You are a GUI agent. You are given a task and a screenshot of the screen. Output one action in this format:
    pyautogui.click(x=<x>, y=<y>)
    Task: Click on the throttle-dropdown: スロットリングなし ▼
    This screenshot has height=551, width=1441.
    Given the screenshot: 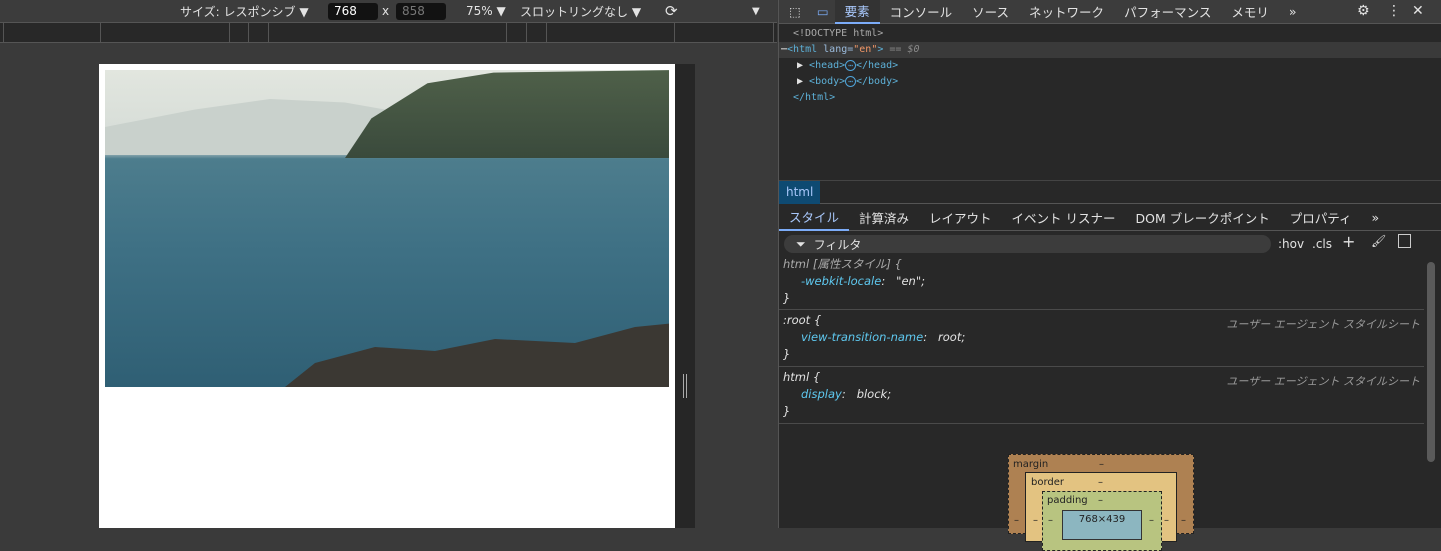 What is the action you would take?
    pyautogui.click(x=580, y=11)
    